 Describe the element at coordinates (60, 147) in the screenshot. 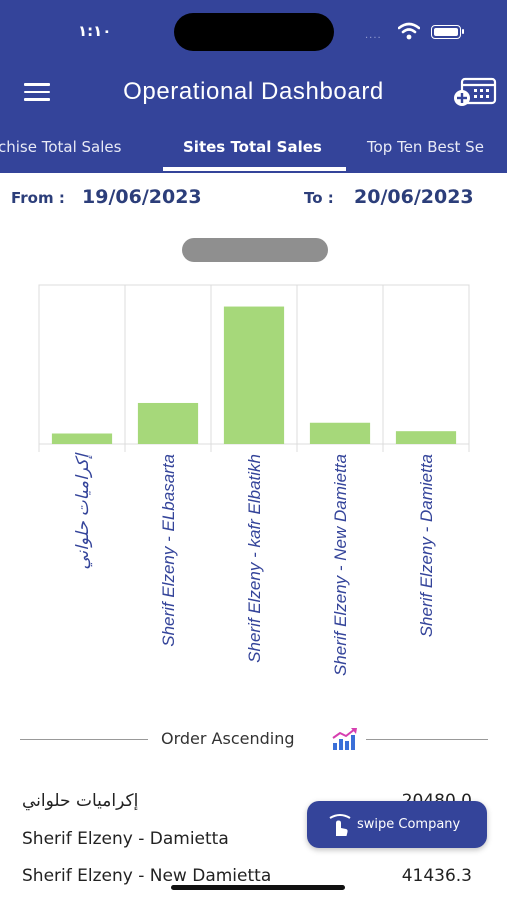

I see `tab-franchise-total-sales: chise Total Sales` at that location.